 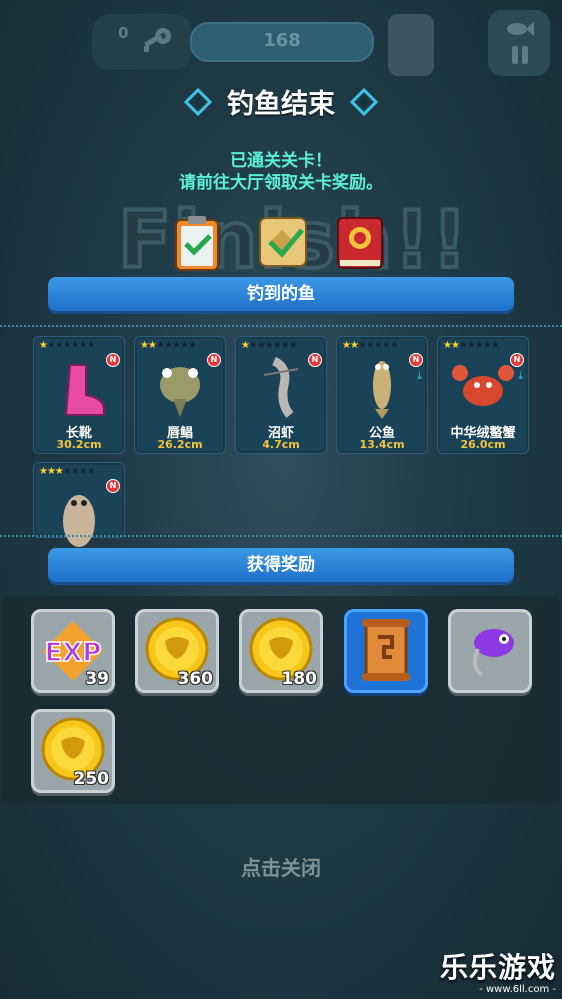 What do you see at coordinates (497, 967) in the screenshot?
I see `watermark-brand: 乐乐游戏` at bounding box center [497, 967].